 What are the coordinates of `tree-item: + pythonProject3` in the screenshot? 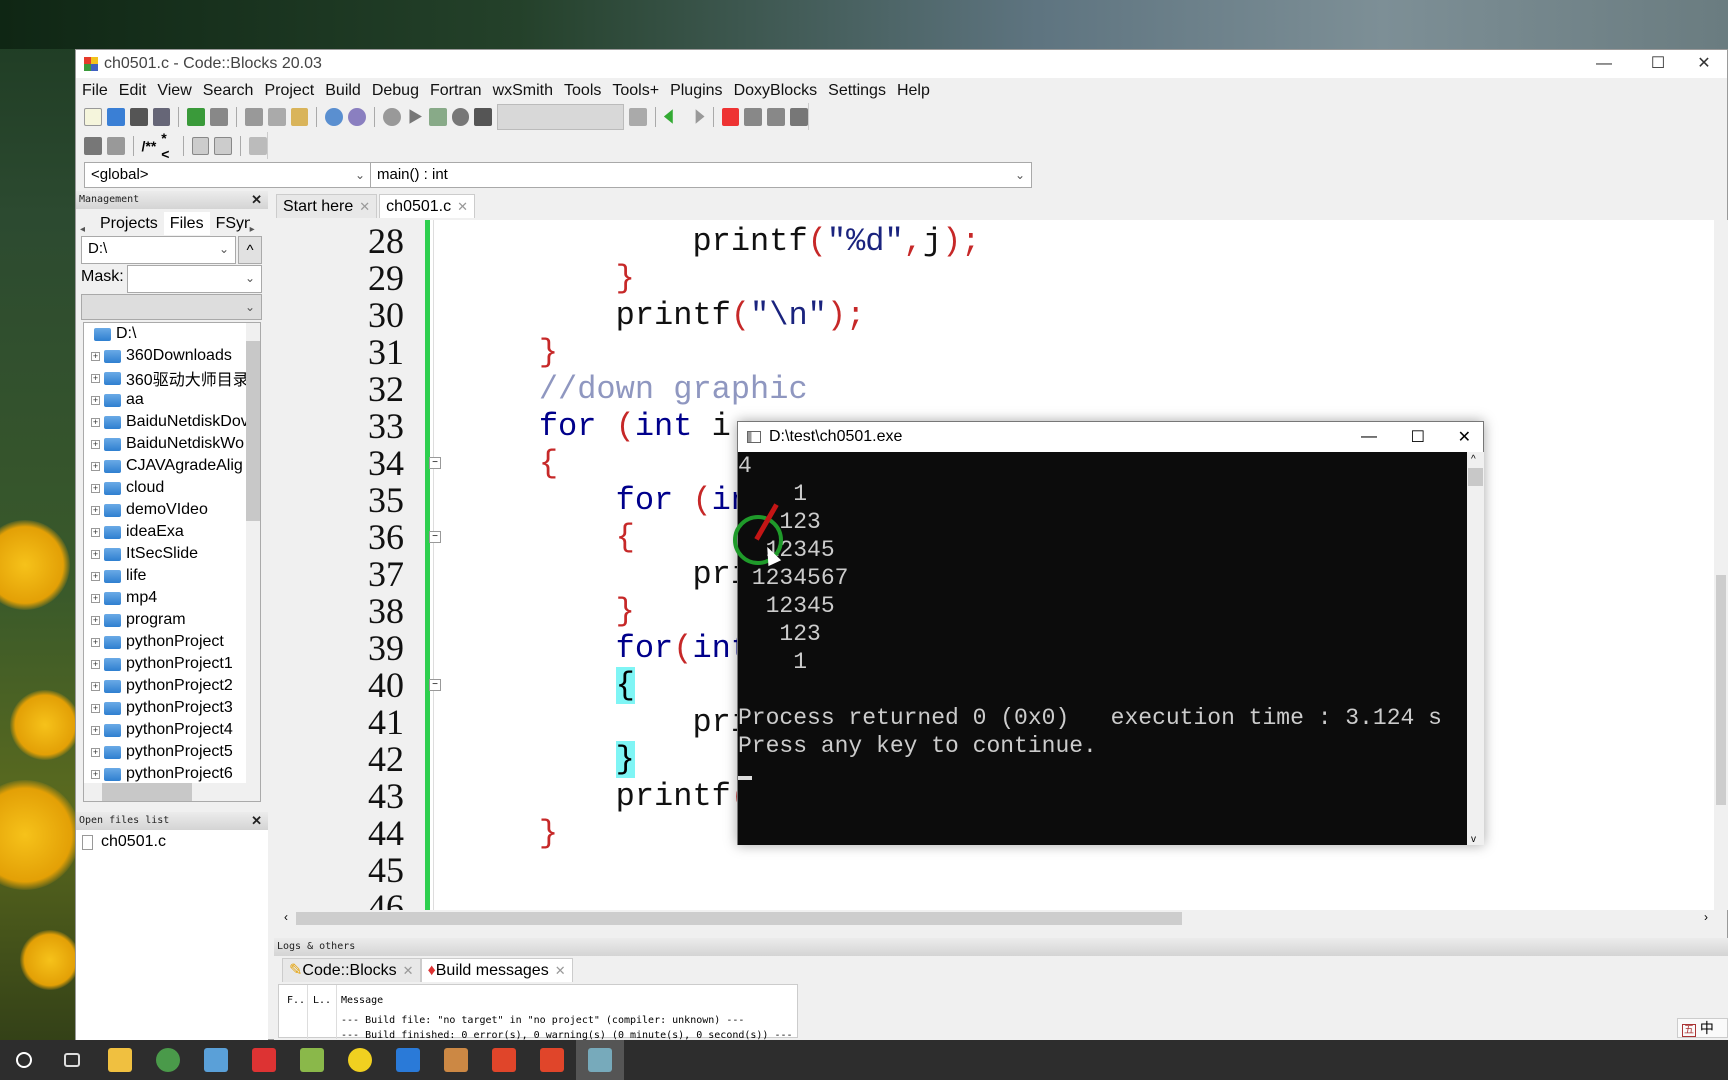 It's located at (172, 708).